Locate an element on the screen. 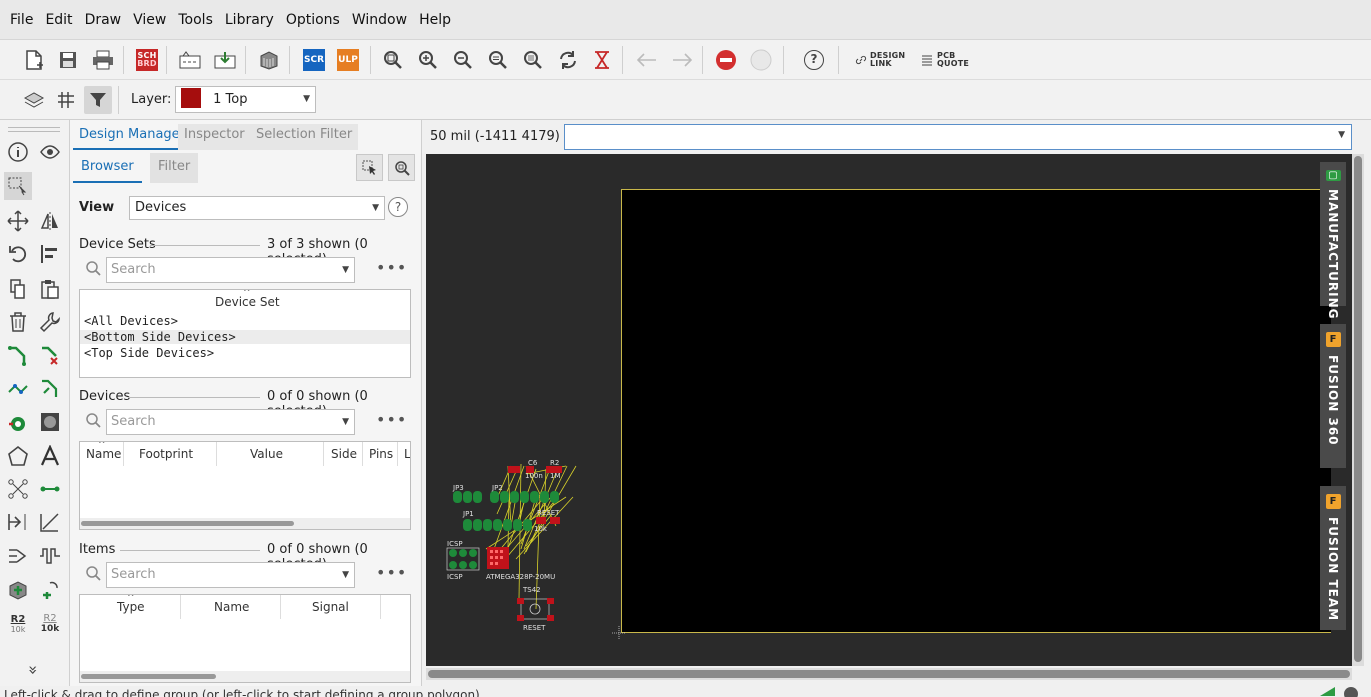 Image resolution: width=1371 pixels, height=697 pixels. via-icon is located at coordinates (18, 422).